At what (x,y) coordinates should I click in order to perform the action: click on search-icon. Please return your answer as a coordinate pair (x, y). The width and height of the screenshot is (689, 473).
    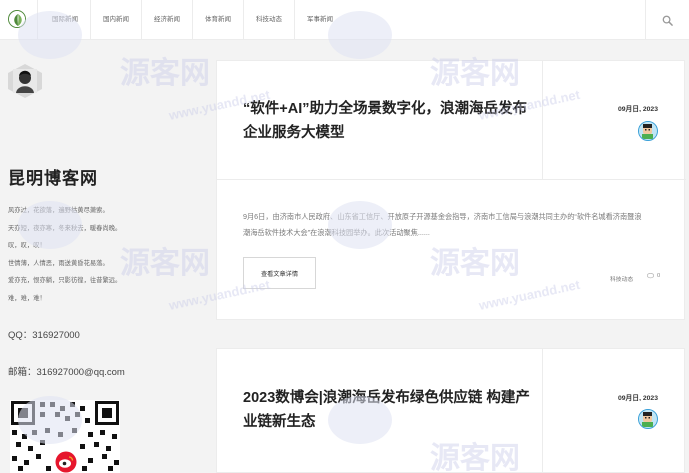
    Looking at the image, I should click on (667, 20).